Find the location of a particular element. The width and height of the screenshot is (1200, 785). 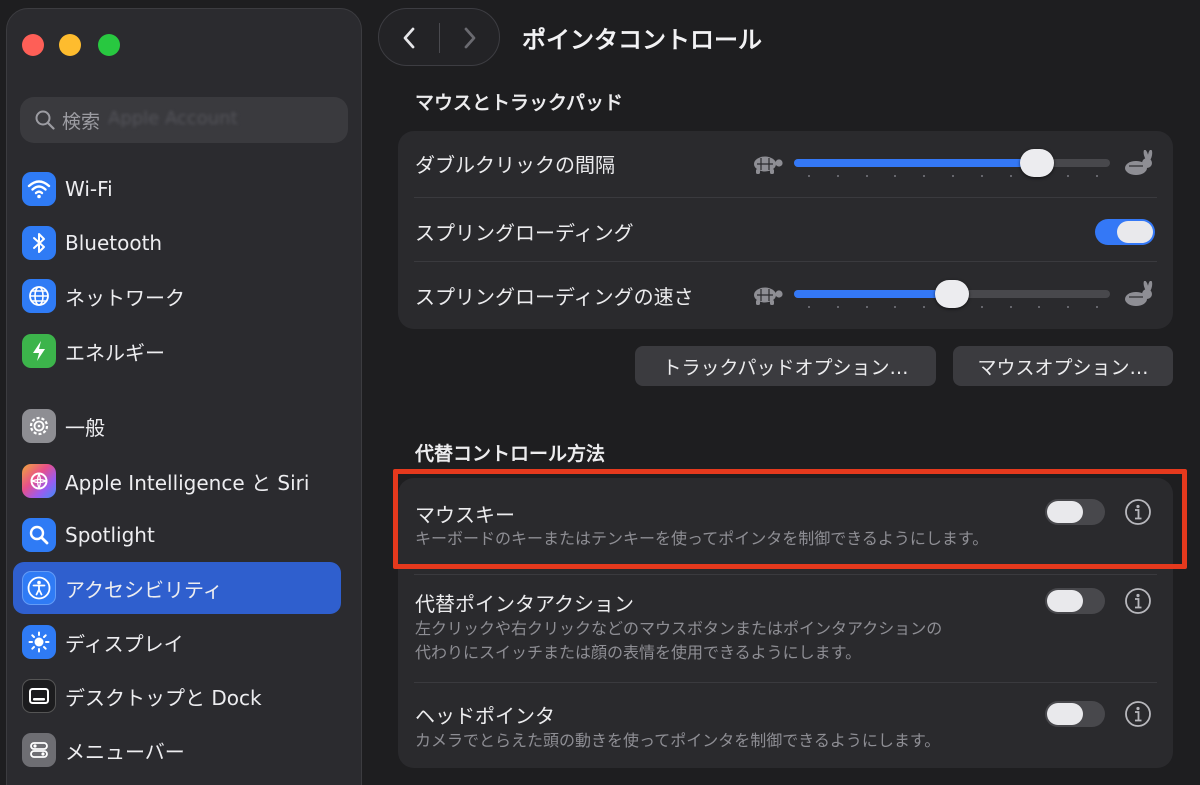

sidebar-item-display: ディスプレイ is located at coordinates (177, 642).